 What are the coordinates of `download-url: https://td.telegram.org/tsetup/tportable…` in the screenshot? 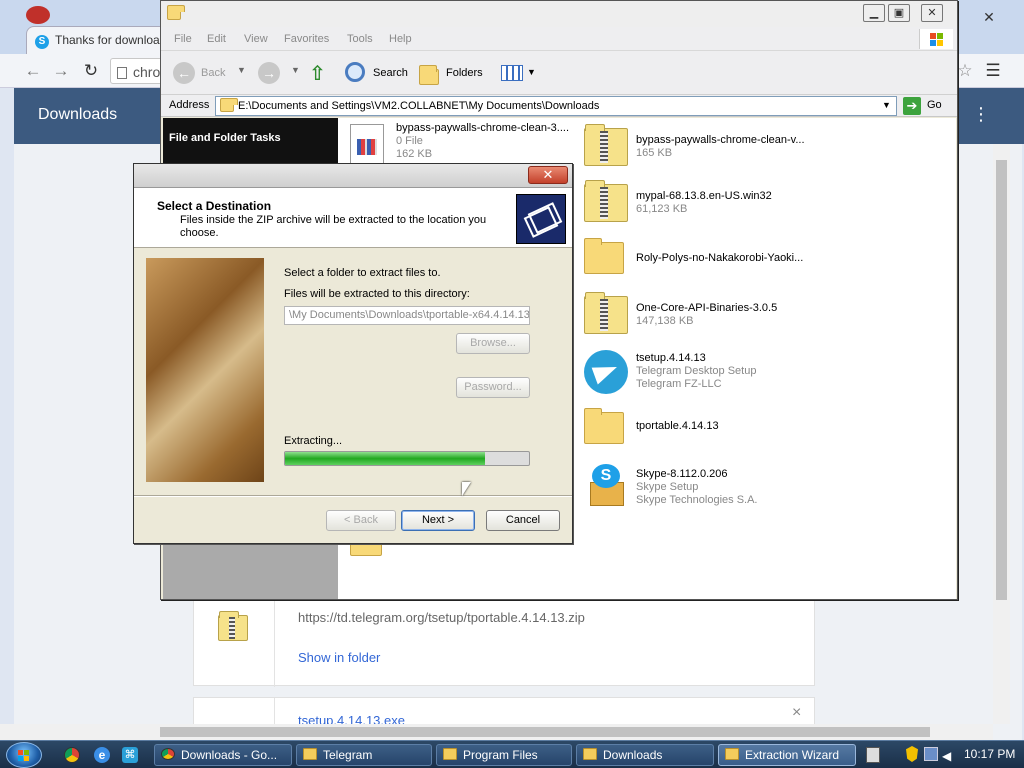 It's located at (441, 617).